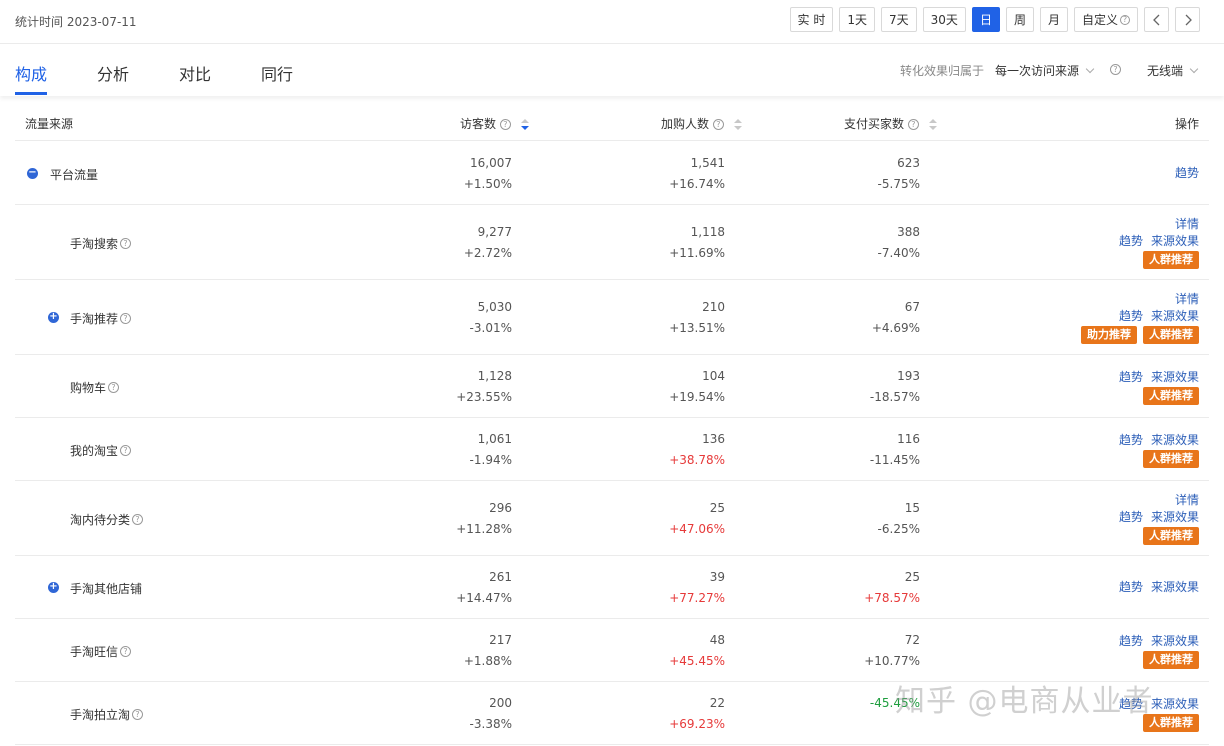 The image size is (1224, 746). I want to click on buyers-value: 388, so click(908, 231).